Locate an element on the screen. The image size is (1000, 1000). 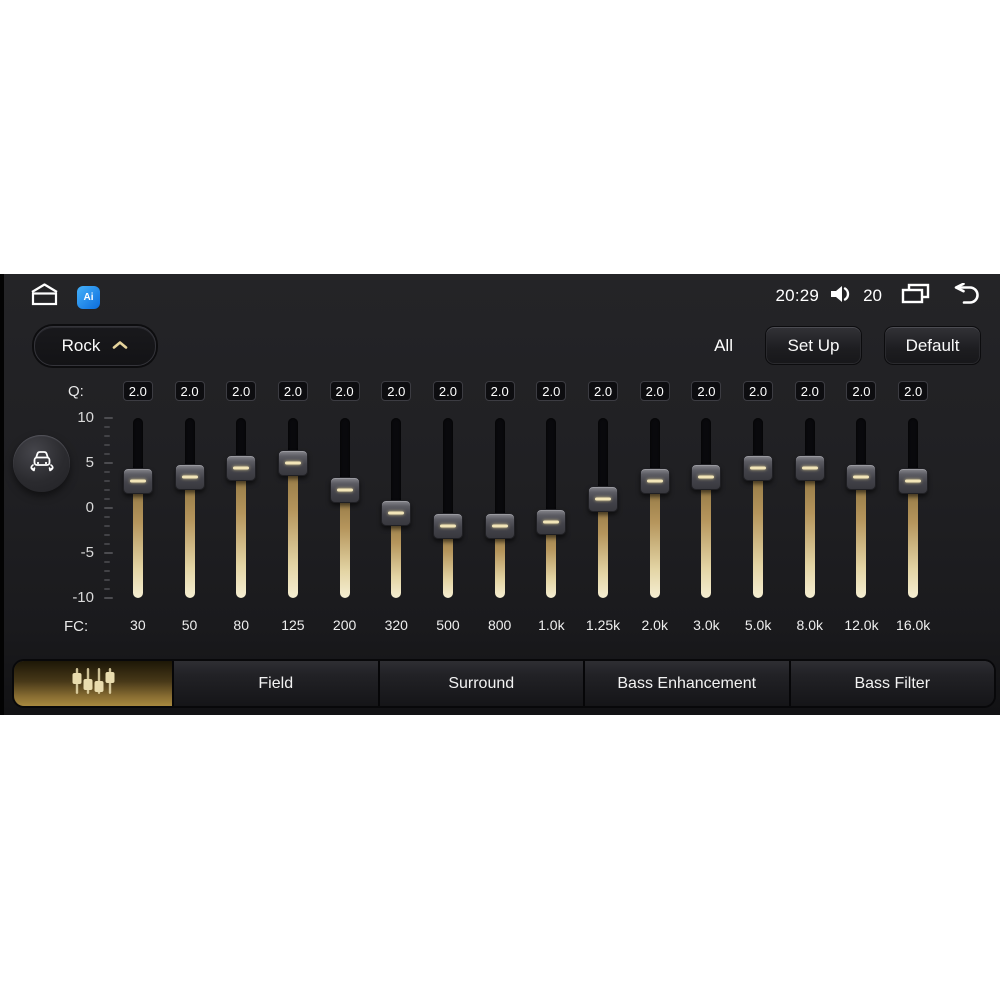
q-row-label: Q: is located at coordinates (76, 391).